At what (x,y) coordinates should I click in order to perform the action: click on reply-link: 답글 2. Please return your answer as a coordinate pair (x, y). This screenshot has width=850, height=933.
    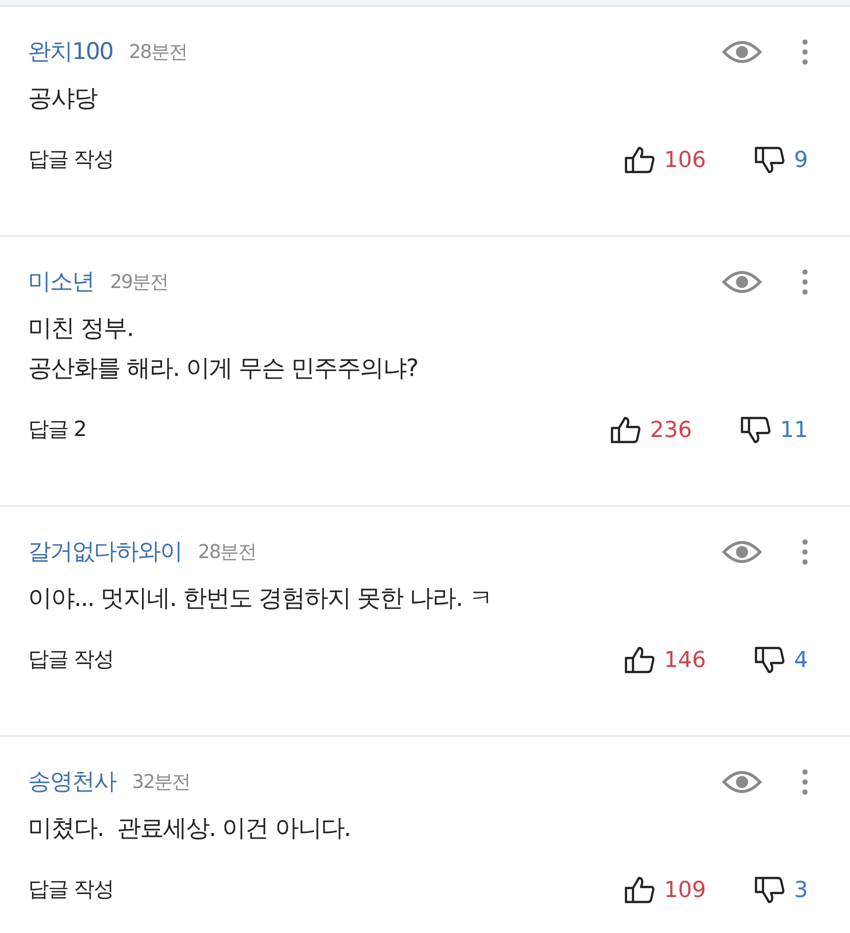
    Looking at the image, I should click on (57, 430).